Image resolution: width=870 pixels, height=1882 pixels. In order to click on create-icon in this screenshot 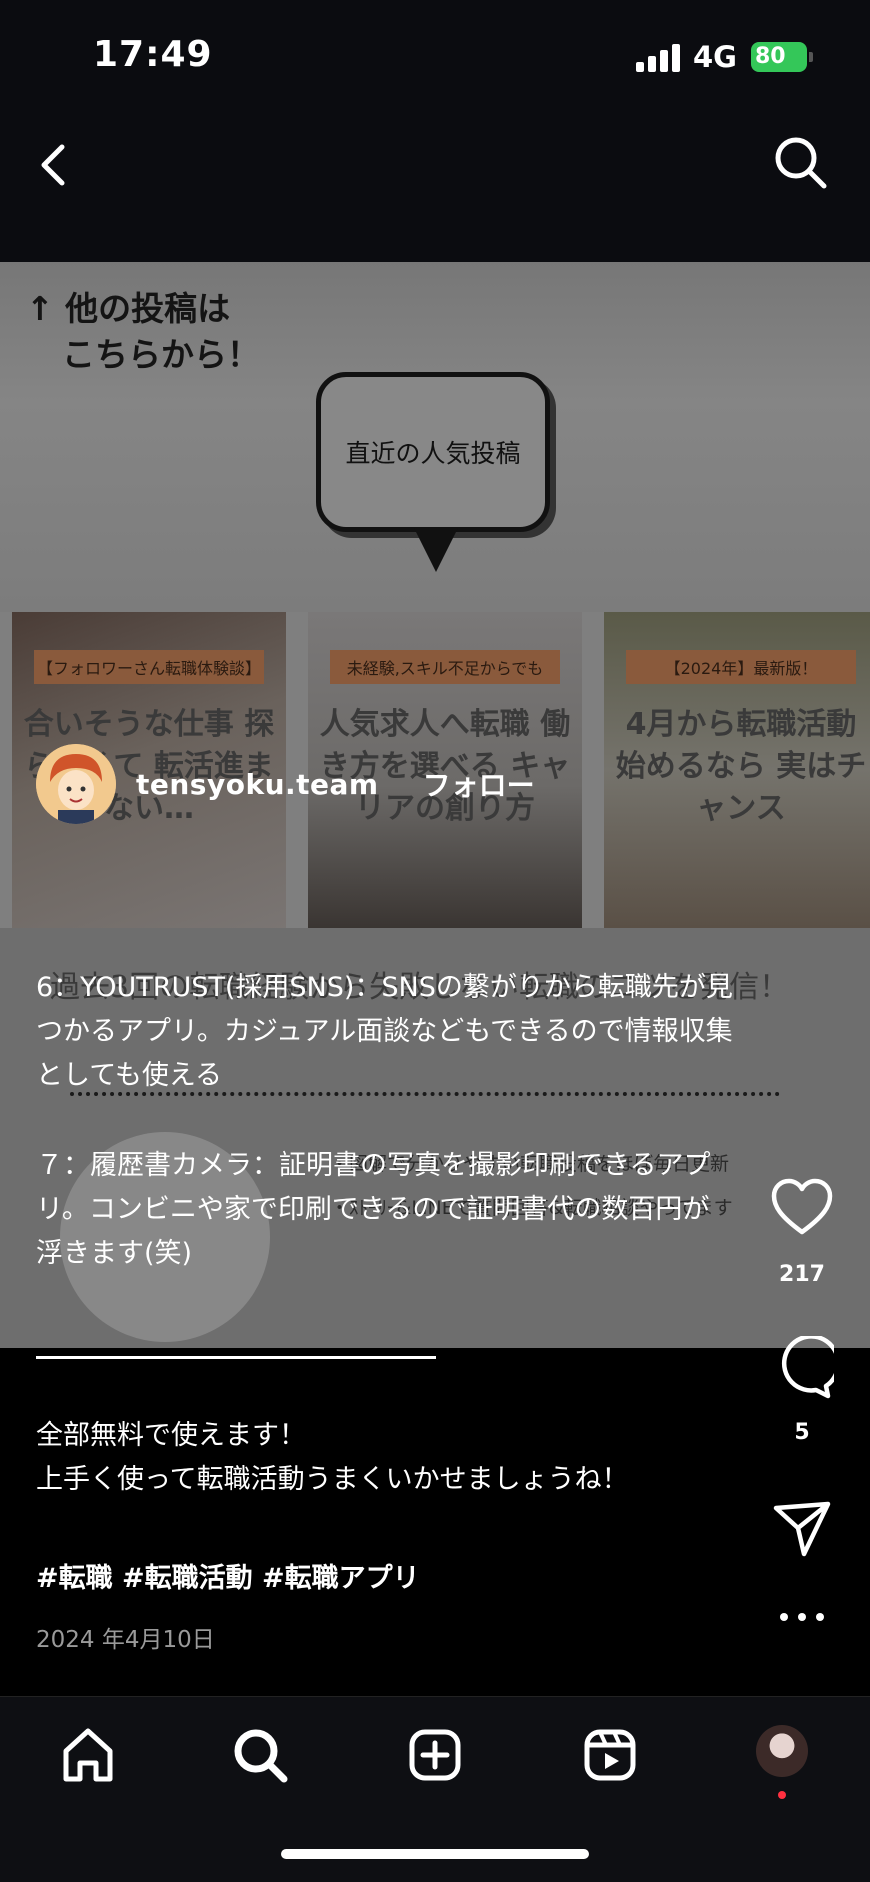, I will do `click(435, 1755)`.